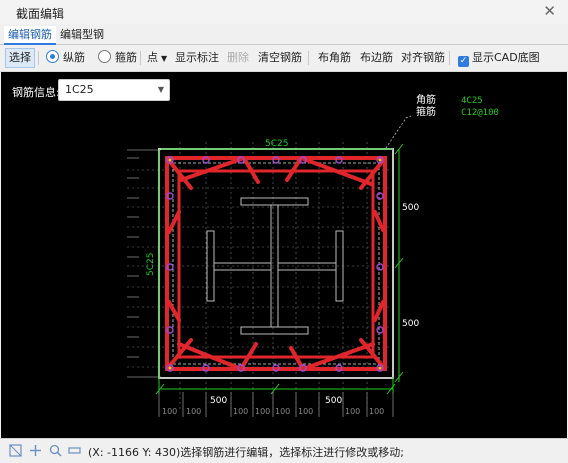  What do you see at coordinates (30, 35) in the screenshot?
I see `tab-edit-rebar: 编辑钢筋` at bounding box center [30, 35].